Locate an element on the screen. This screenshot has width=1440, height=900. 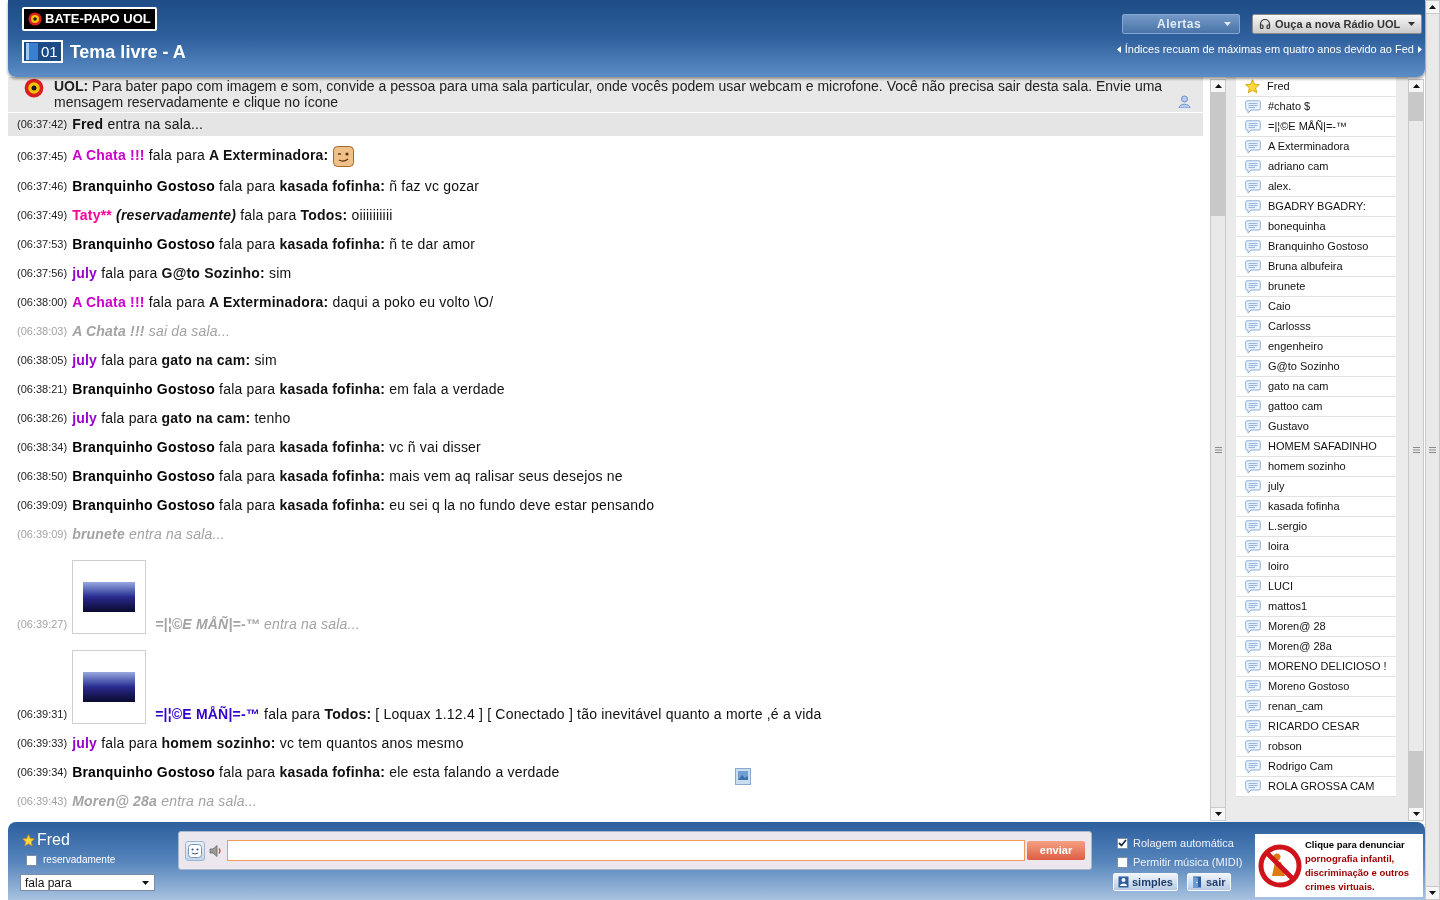
user-list-item: ROLA GROSSA CAM is located at coordinates (1316, 787).